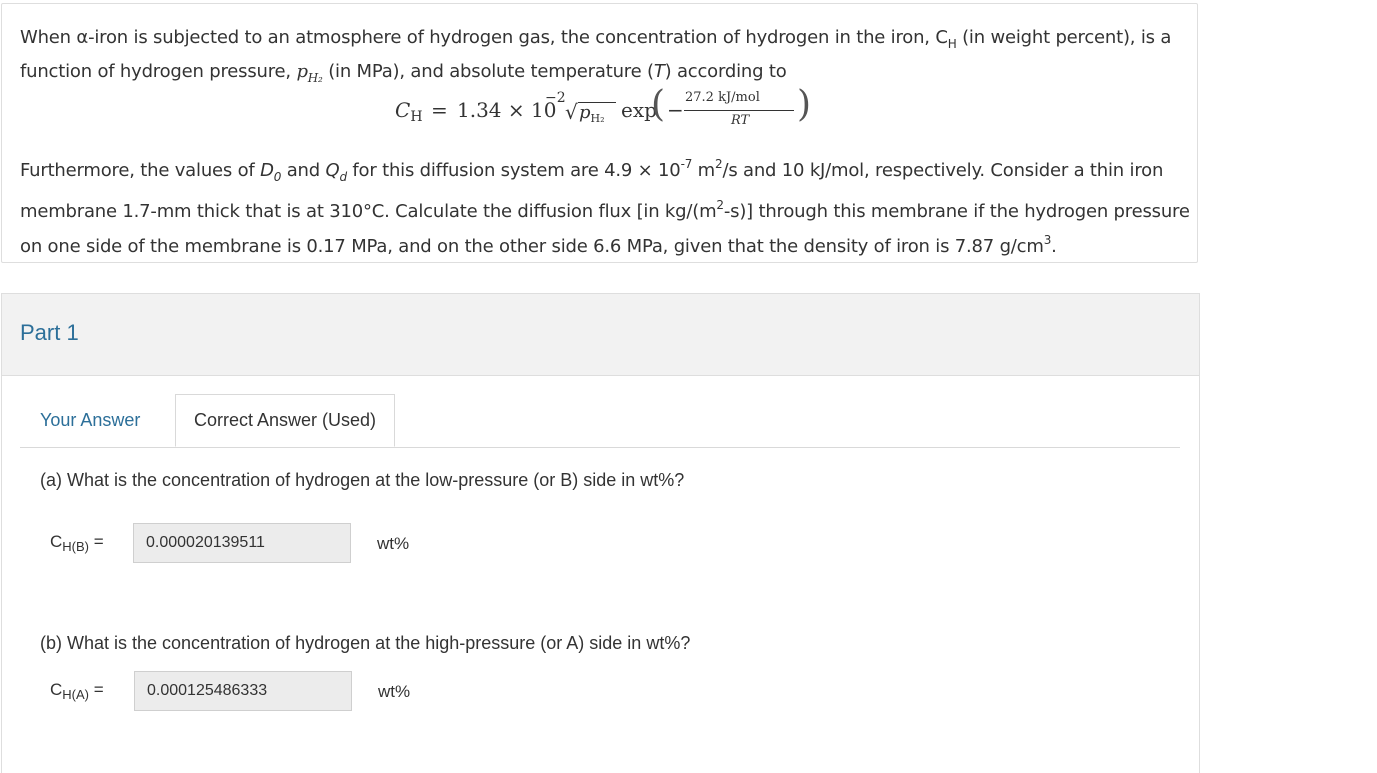 This screenshot has height=773, width=1377. What do you see at coordinates (740, 120) in the screenshot?
I see `eq-denominator: RT` at bounding box center [740, 120].